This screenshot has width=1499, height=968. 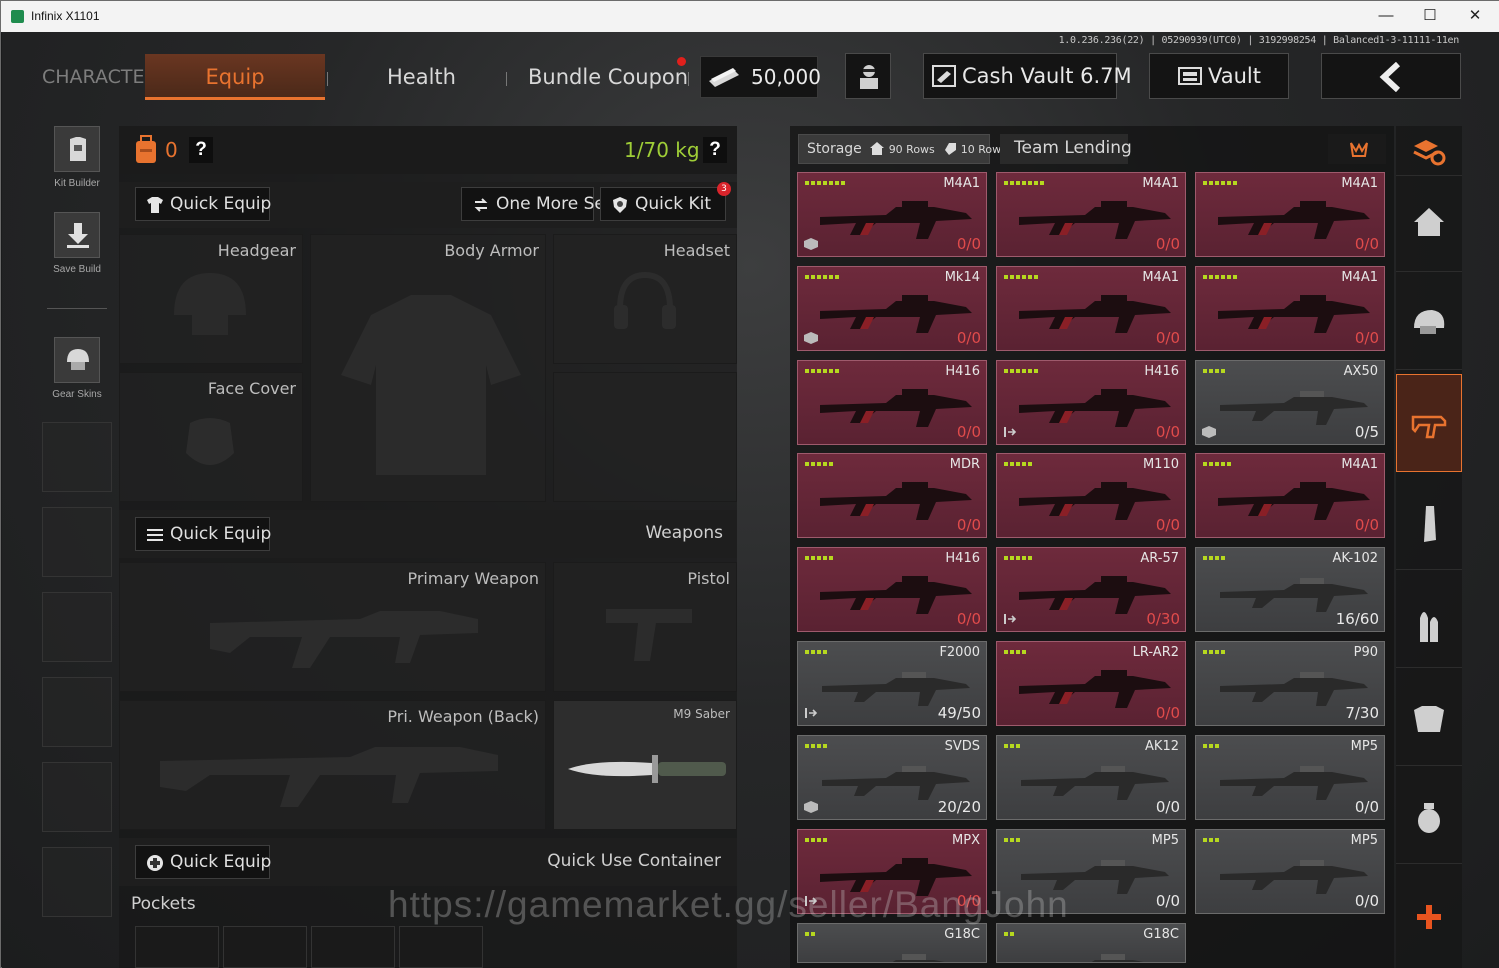 I want to click on headgear-label: Headgear, so click(x=256, y=250).